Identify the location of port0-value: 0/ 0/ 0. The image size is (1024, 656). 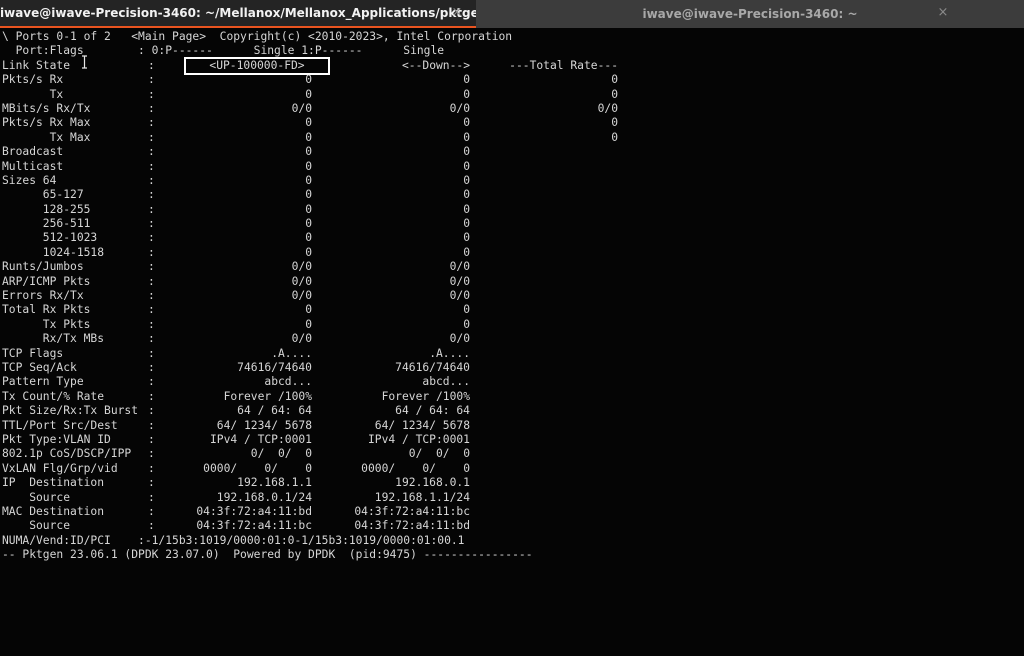
(281, 454).